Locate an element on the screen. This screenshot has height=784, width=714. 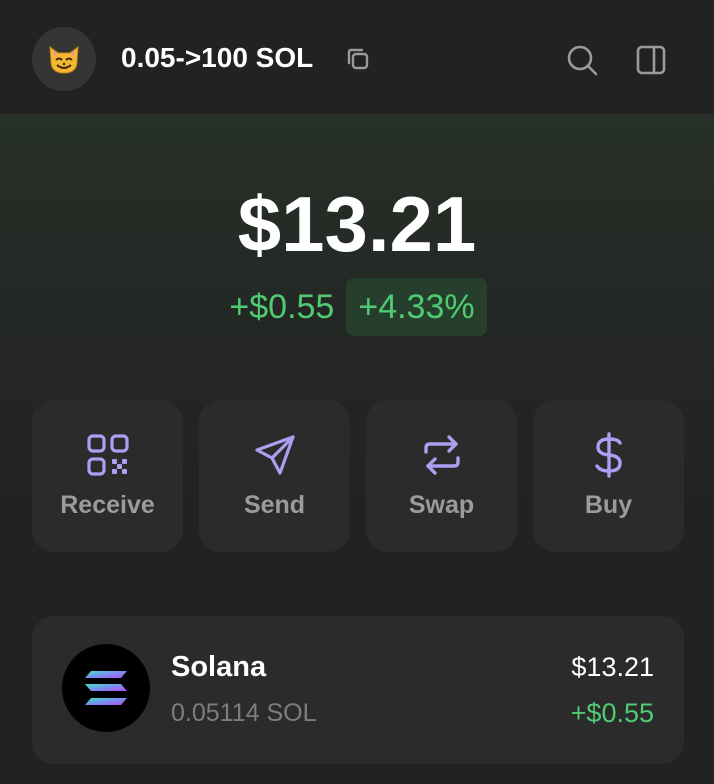
copy-address-button is located at coordinates (358, 59).